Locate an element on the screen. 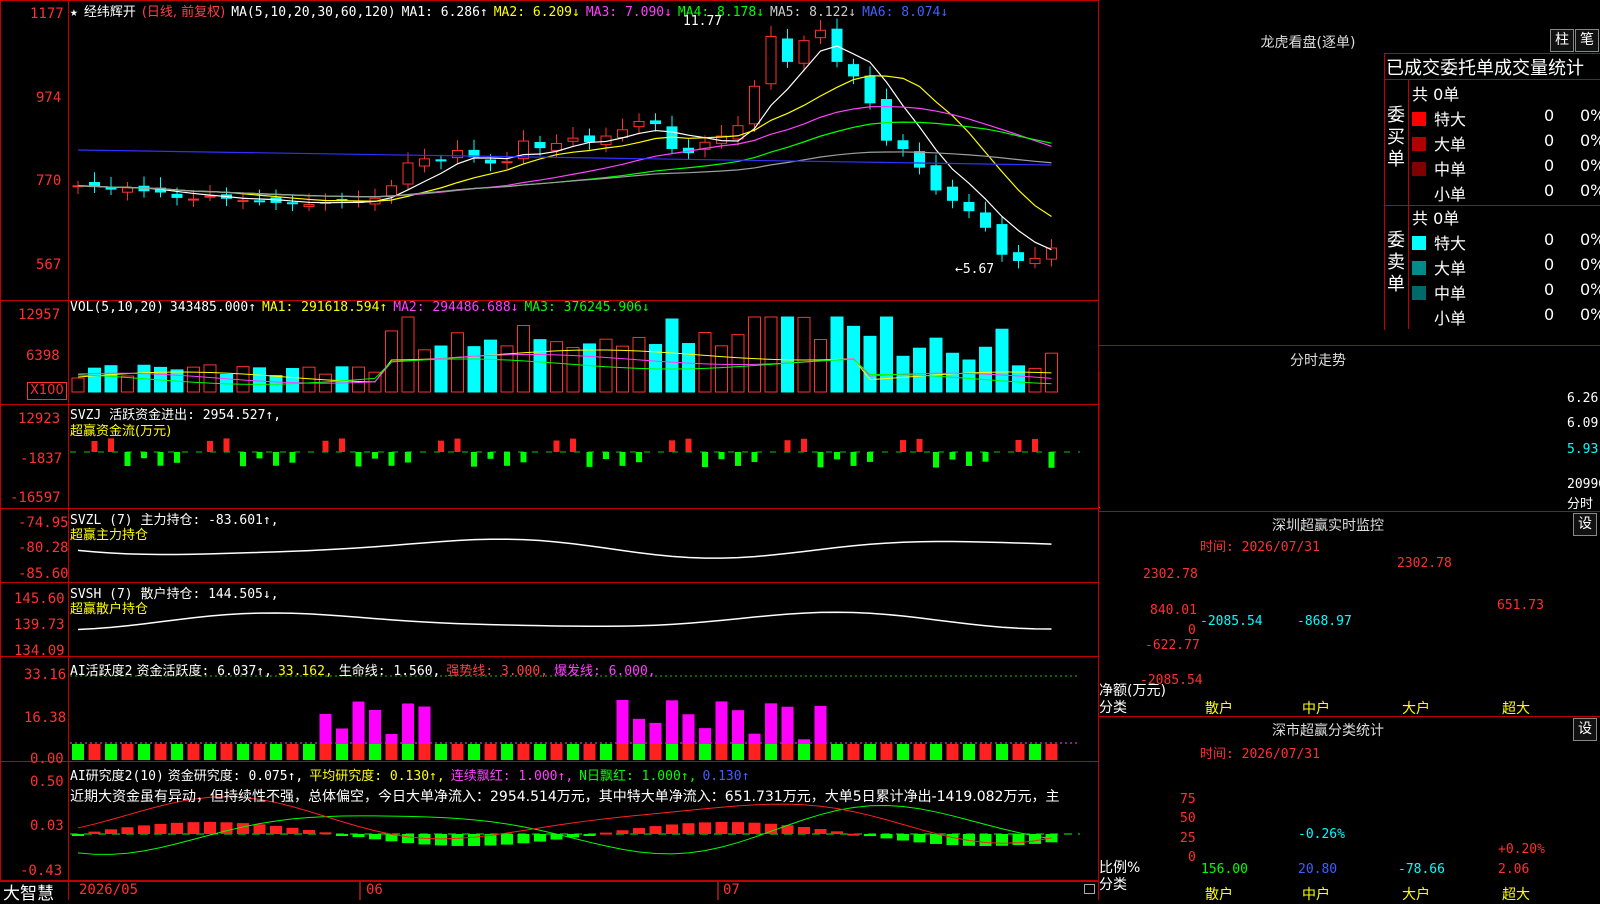 This screenshot has width=1600, height=904. ai1-axis-top: 33.16 is located at coordinates (45, 675).